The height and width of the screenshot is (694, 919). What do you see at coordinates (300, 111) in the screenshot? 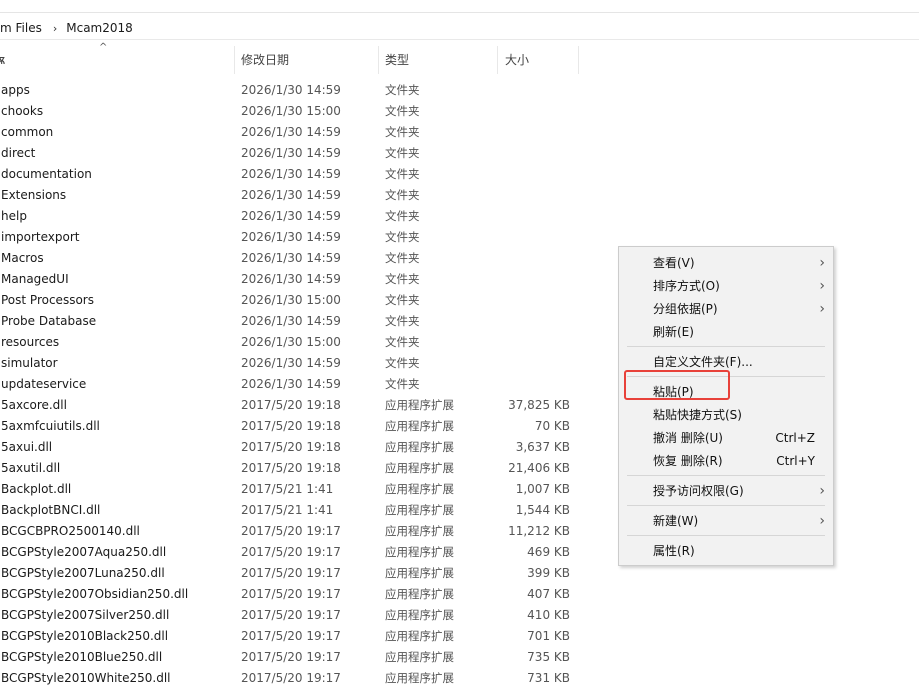
I see `file-row: chooks 2026/1/30 15:00 文件夹` at bounding box center [300, 111].